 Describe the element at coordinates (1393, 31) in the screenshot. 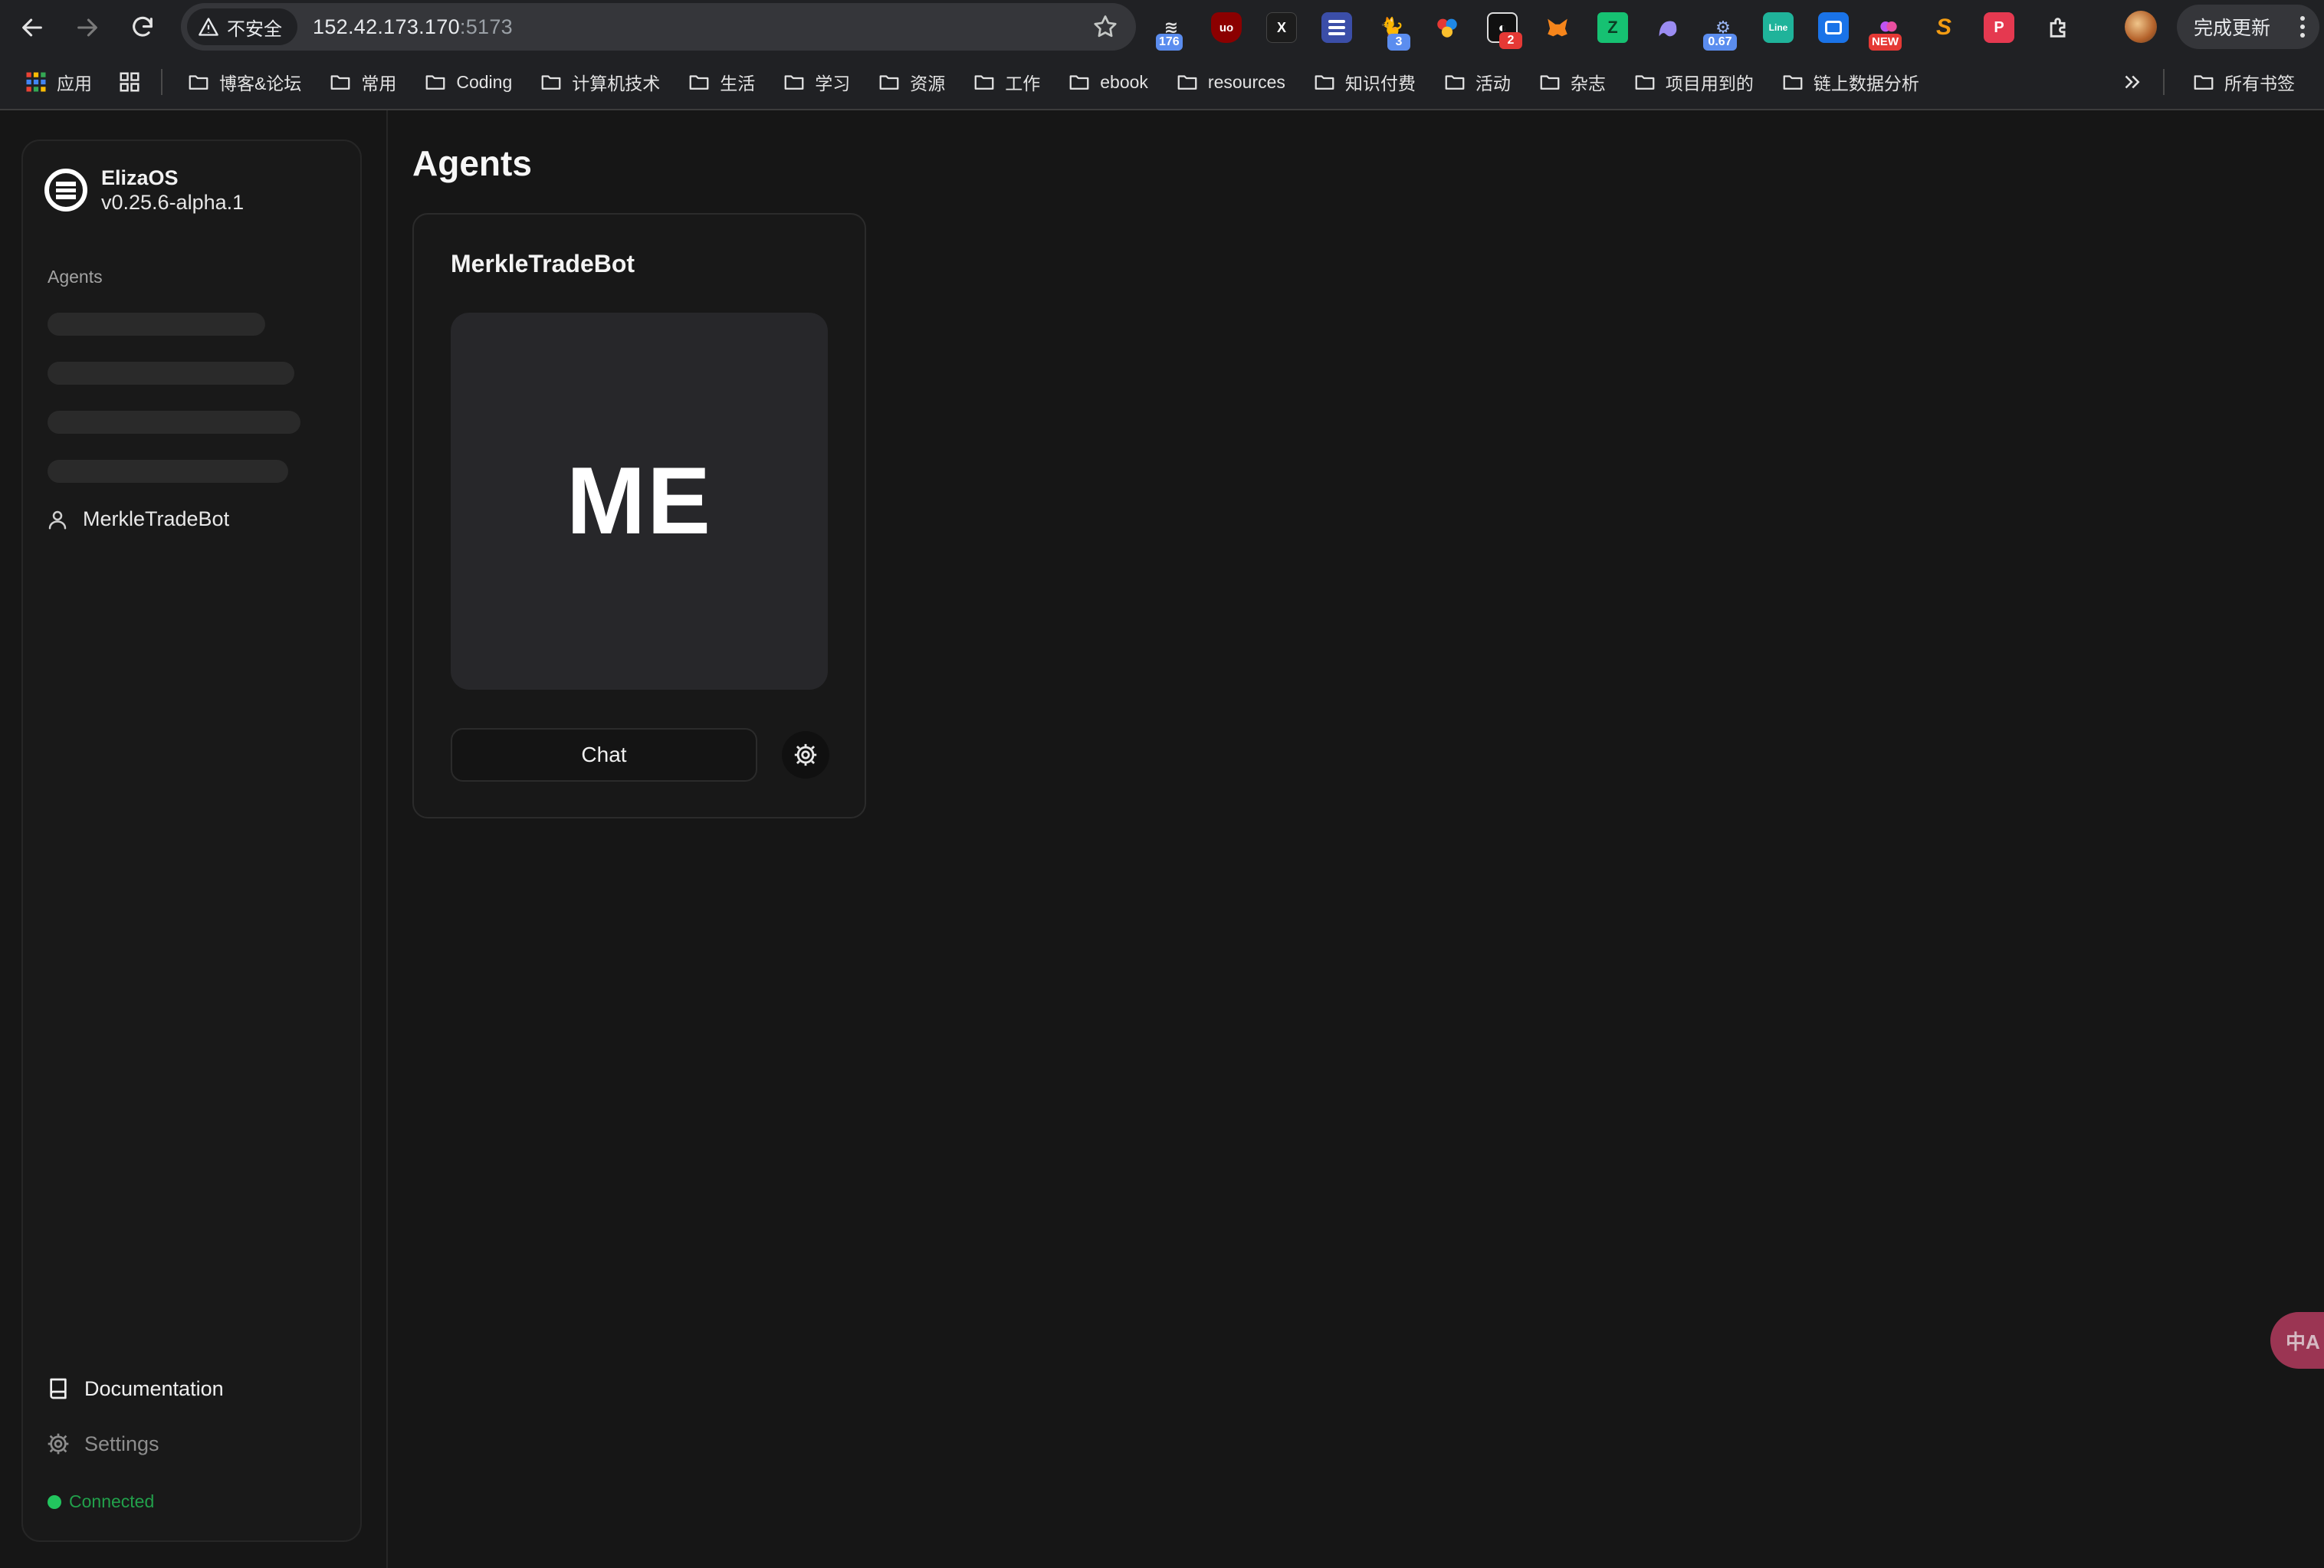

I see `cat-extension-icon: 🐈 3` at that location.